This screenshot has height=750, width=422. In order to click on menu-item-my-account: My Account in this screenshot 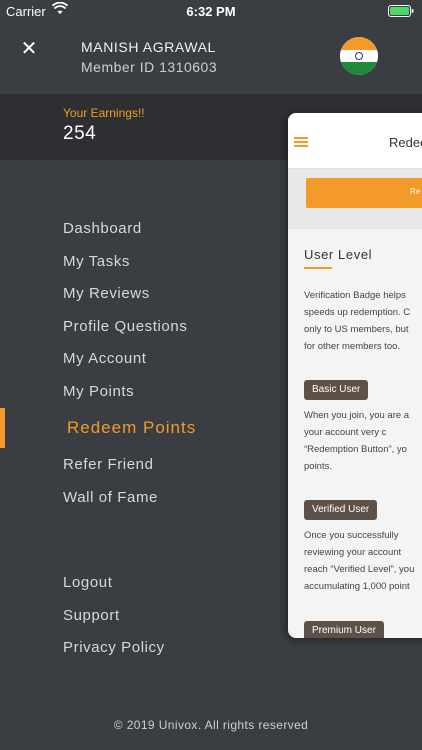, I will do `click(105, 358)`.